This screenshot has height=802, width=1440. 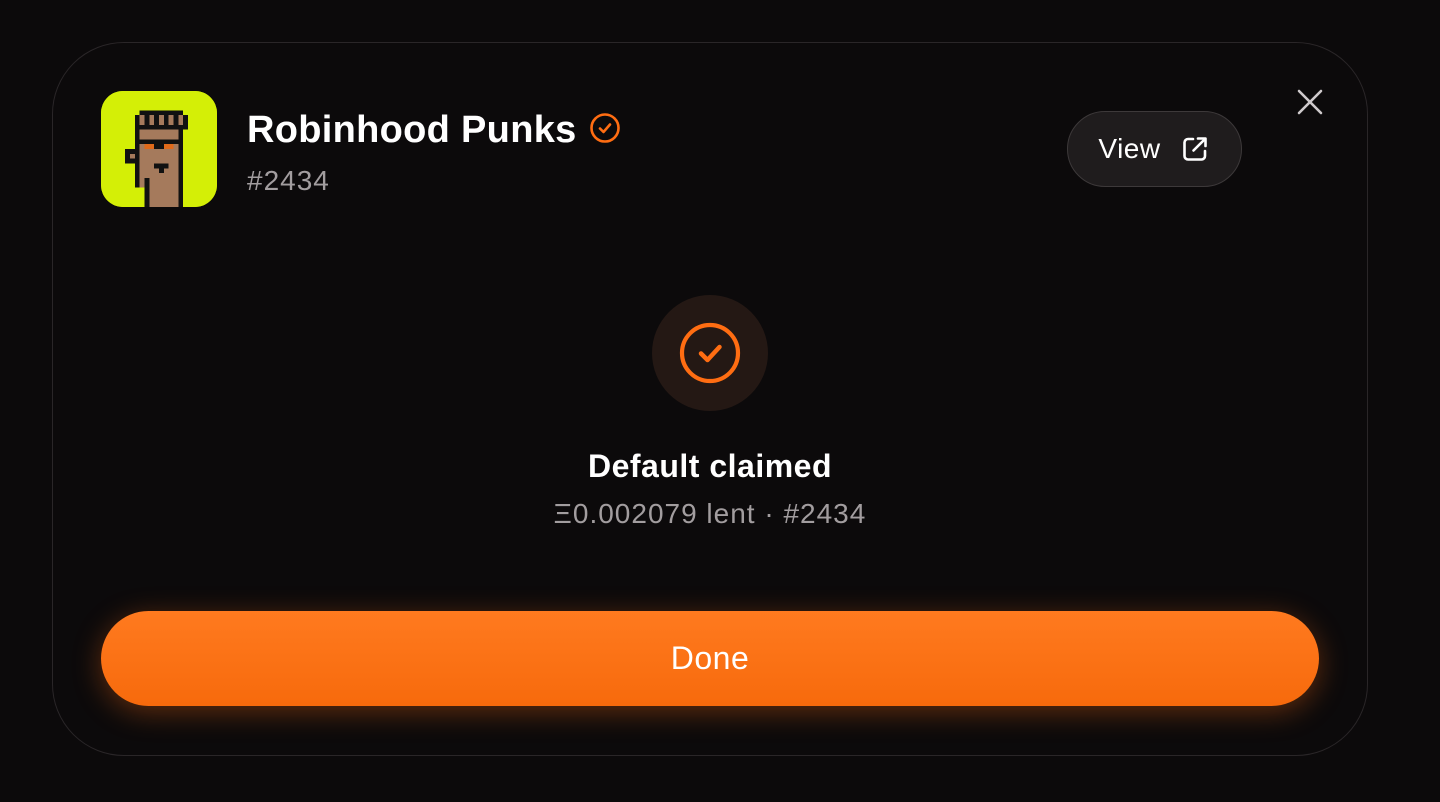 I want to click on token-id: #2434, so click(x=288, y=180).